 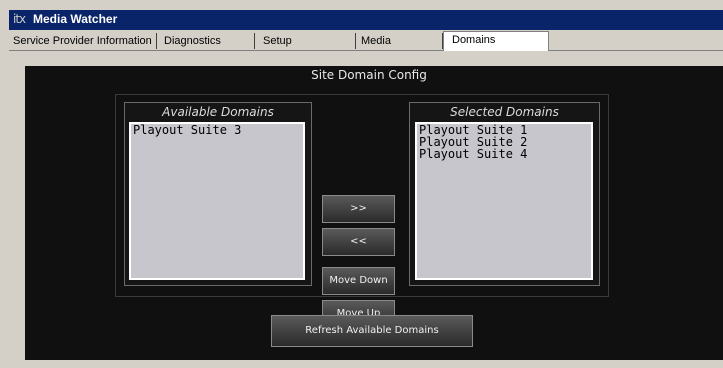 What do you see at coordinates (75, 19) in the screenshot?
I see `window-title: Media Watcher` at bounding box center [75, 19].